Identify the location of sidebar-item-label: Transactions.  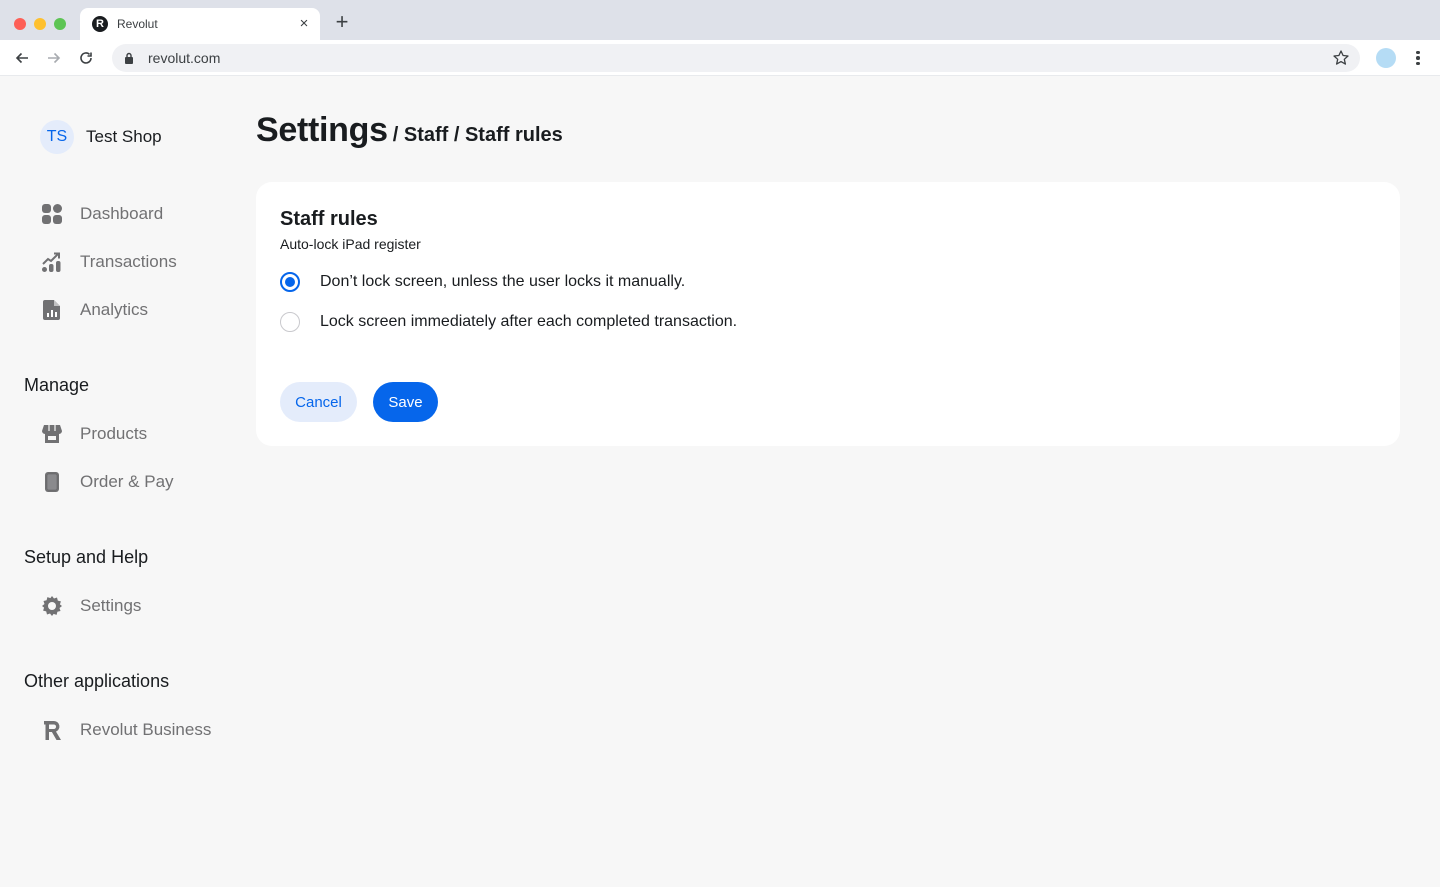
(128, 261).